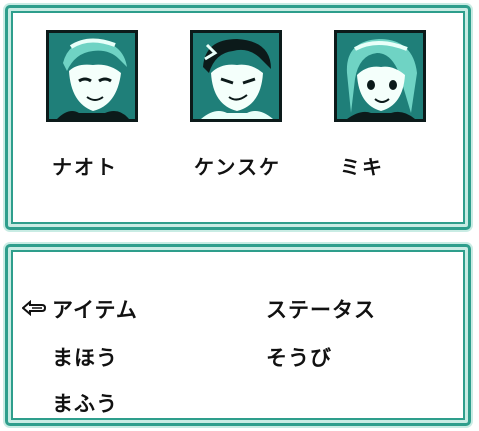  Describe the element at coordinates (85, 167) in the screenshot. I see `character-name-naoto: ナオト` at that location.